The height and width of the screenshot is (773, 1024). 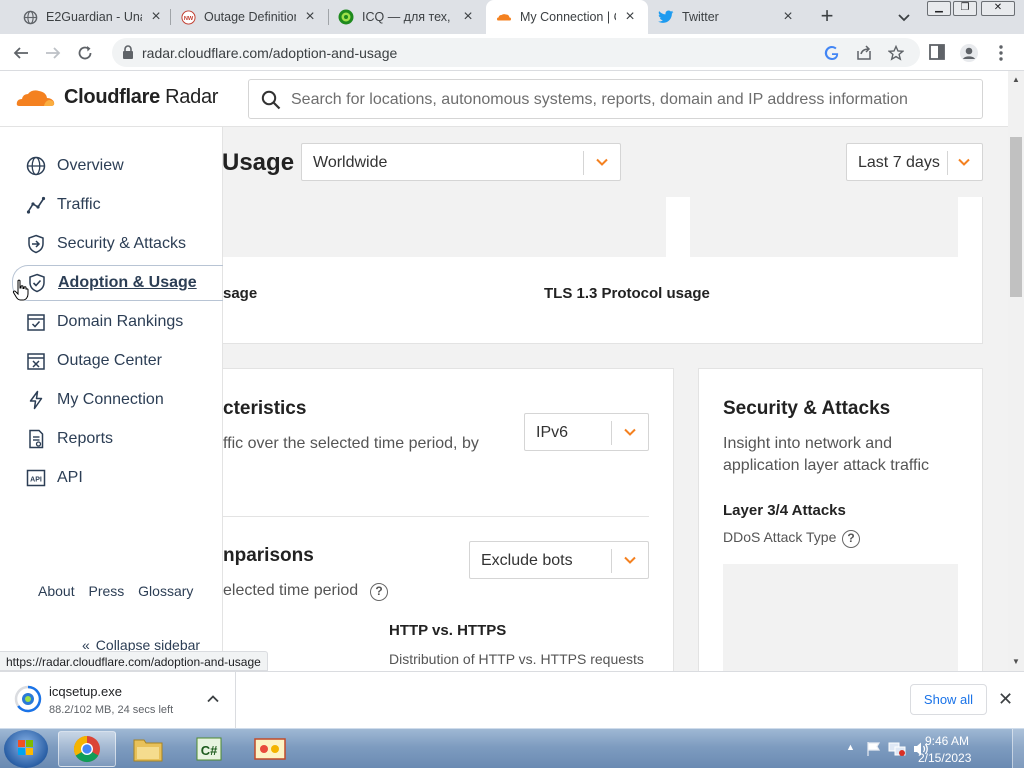 What do you see at coordinates (117, 244) in the screenshot?
I see `sidebar-item-security: Security & Attacks` at bounding box center [117, 244].